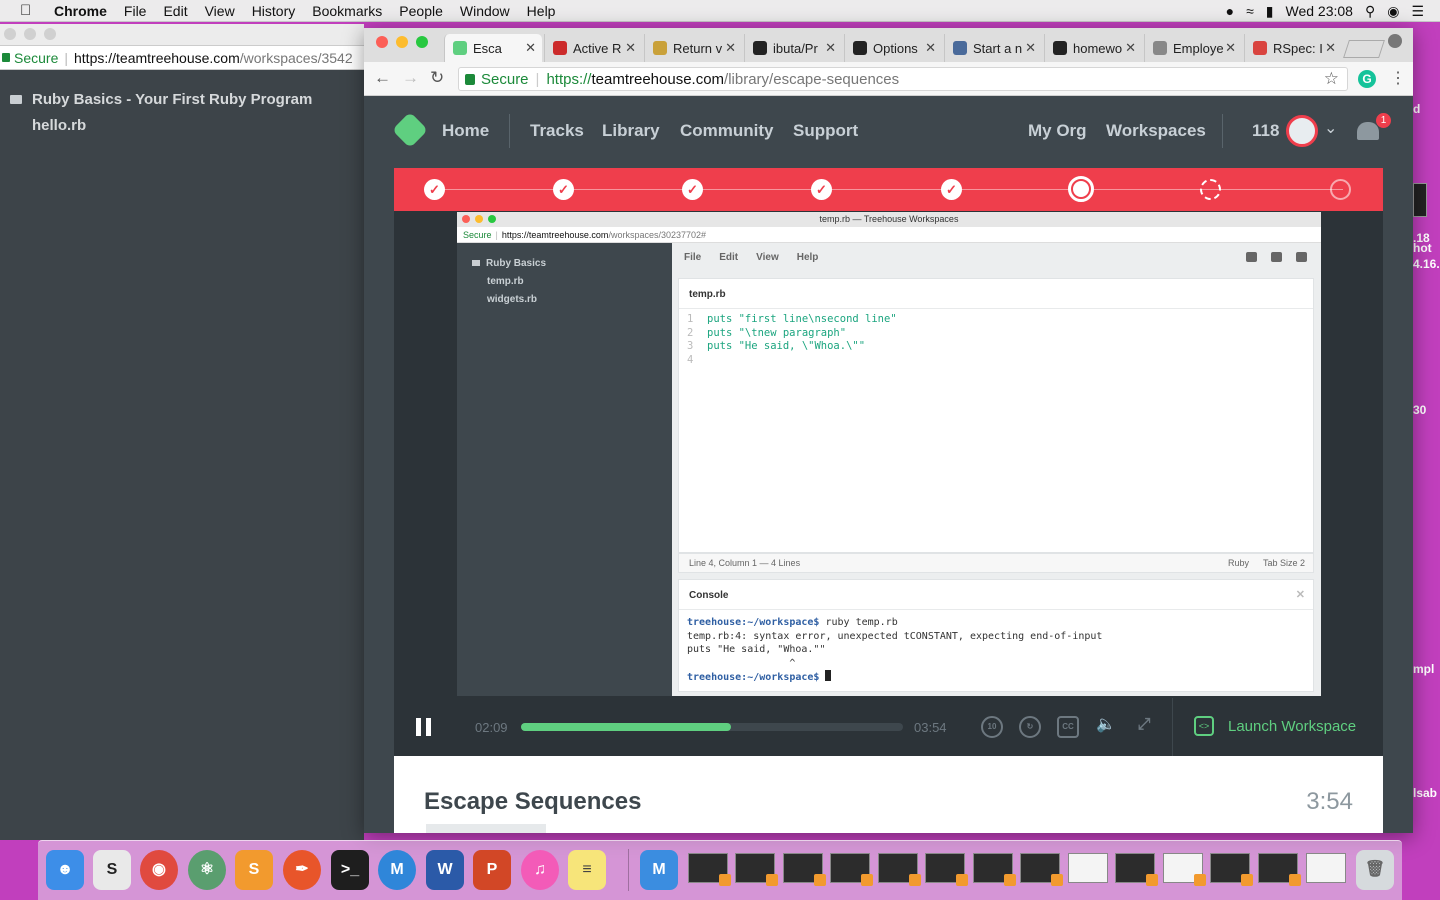 The image size is (1440, 900). What do you see at coordinates (712, 727) in the screenshot?
I see `video-scrubber` at bounding box center [712, 727].